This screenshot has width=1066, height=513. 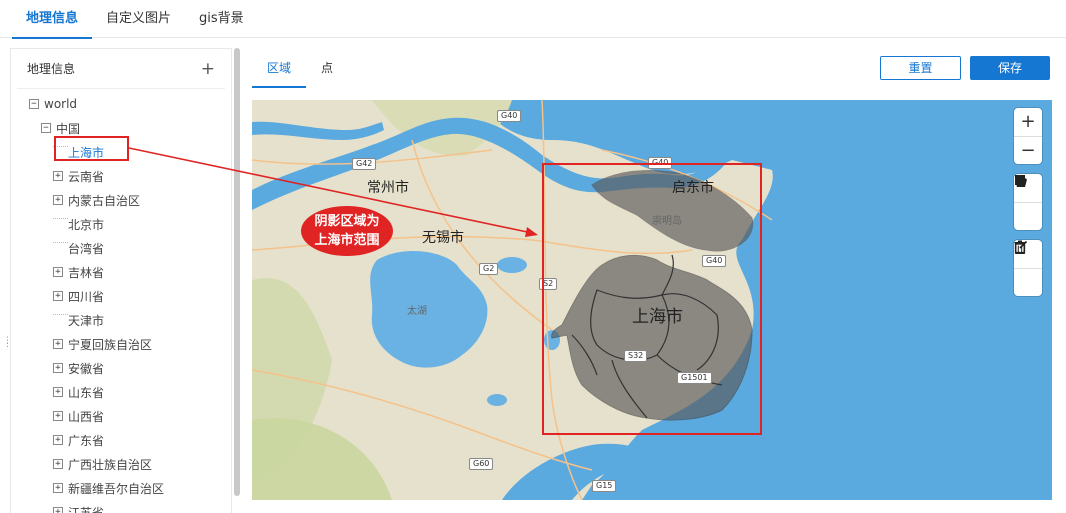 What do you see at coordinates (138, 19) in the screenshot?
I see `tab-custom-image: 自定义图片` at bounding box center [138, 19].